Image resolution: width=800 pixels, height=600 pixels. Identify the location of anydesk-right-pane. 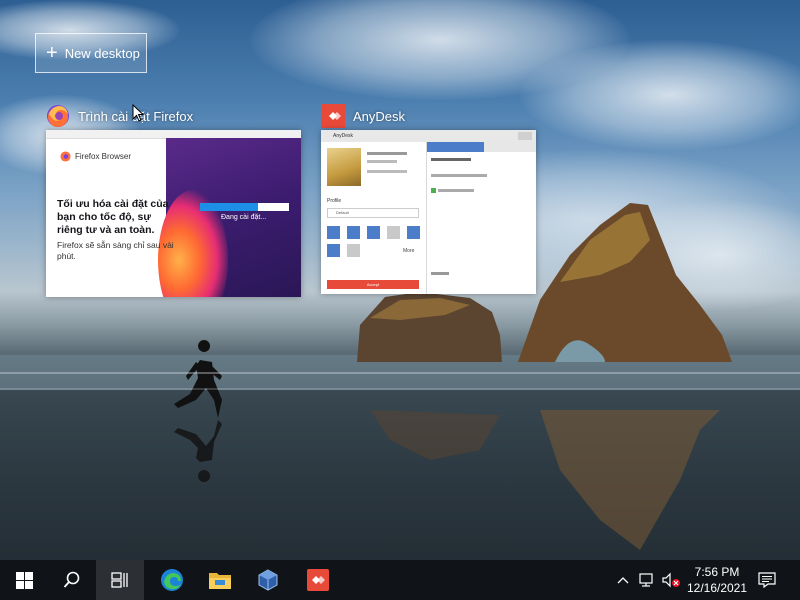
(481, 218).